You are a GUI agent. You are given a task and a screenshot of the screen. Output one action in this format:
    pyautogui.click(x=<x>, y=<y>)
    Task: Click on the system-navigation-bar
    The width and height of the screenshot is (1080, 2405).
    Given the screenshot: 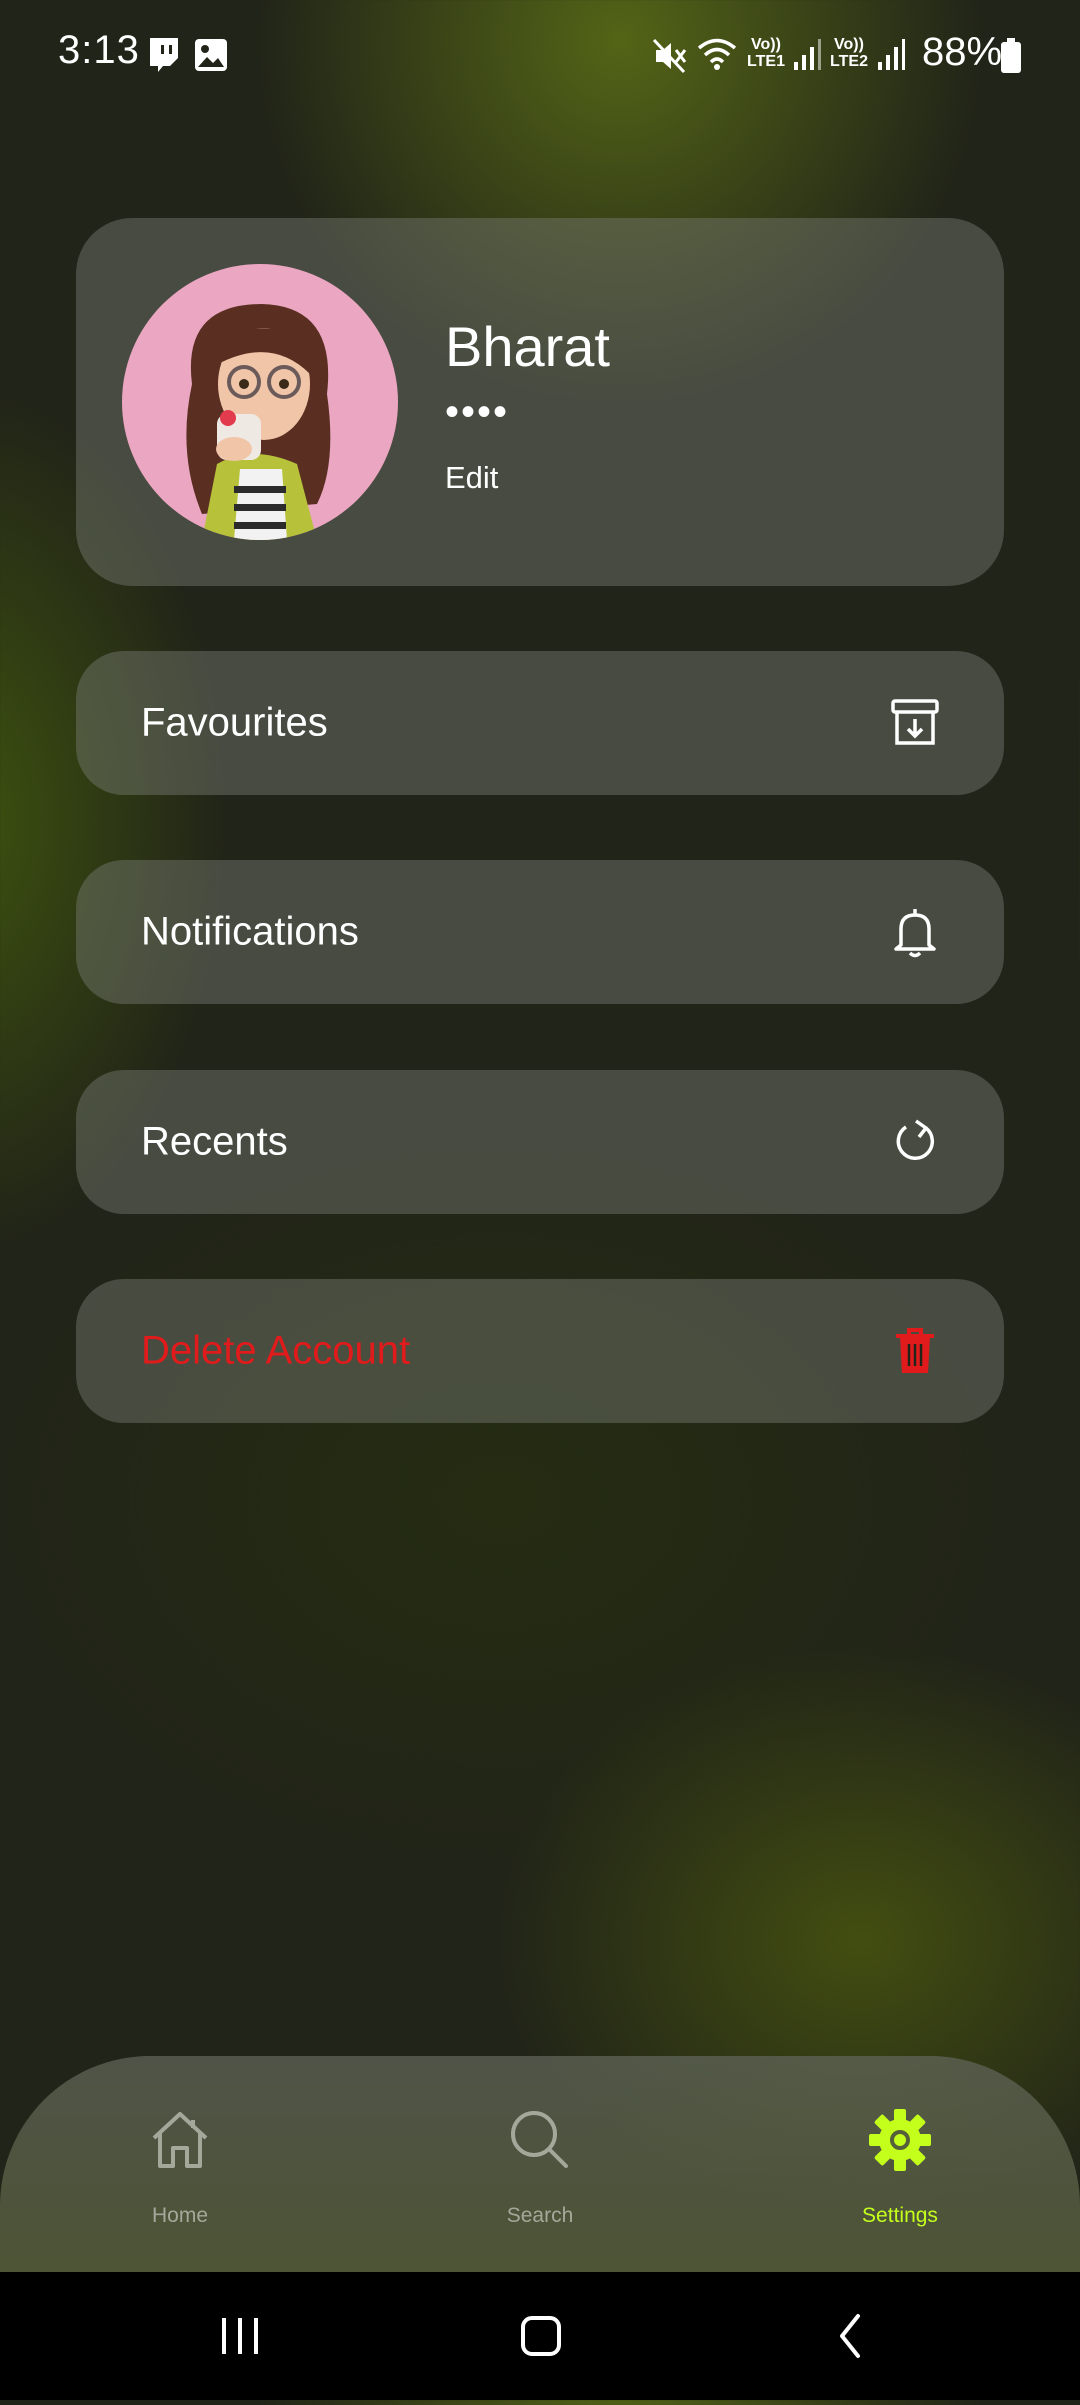 What is the action you would take?
    pyautogui.click(x=540, y=2336)
    